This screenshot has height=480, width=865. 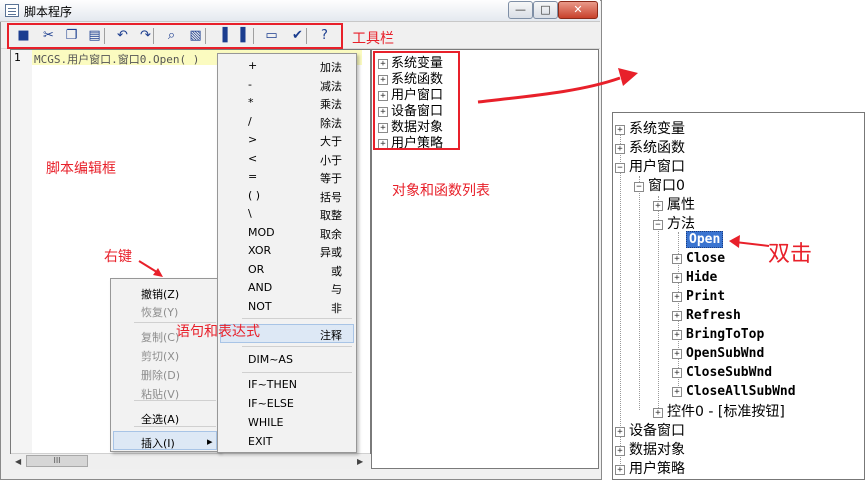 What do you see at coordinates (657, 167) in the screenshot?
I see `zoomed-tree-label: 用户窗口` at bounding box center [657, 167].